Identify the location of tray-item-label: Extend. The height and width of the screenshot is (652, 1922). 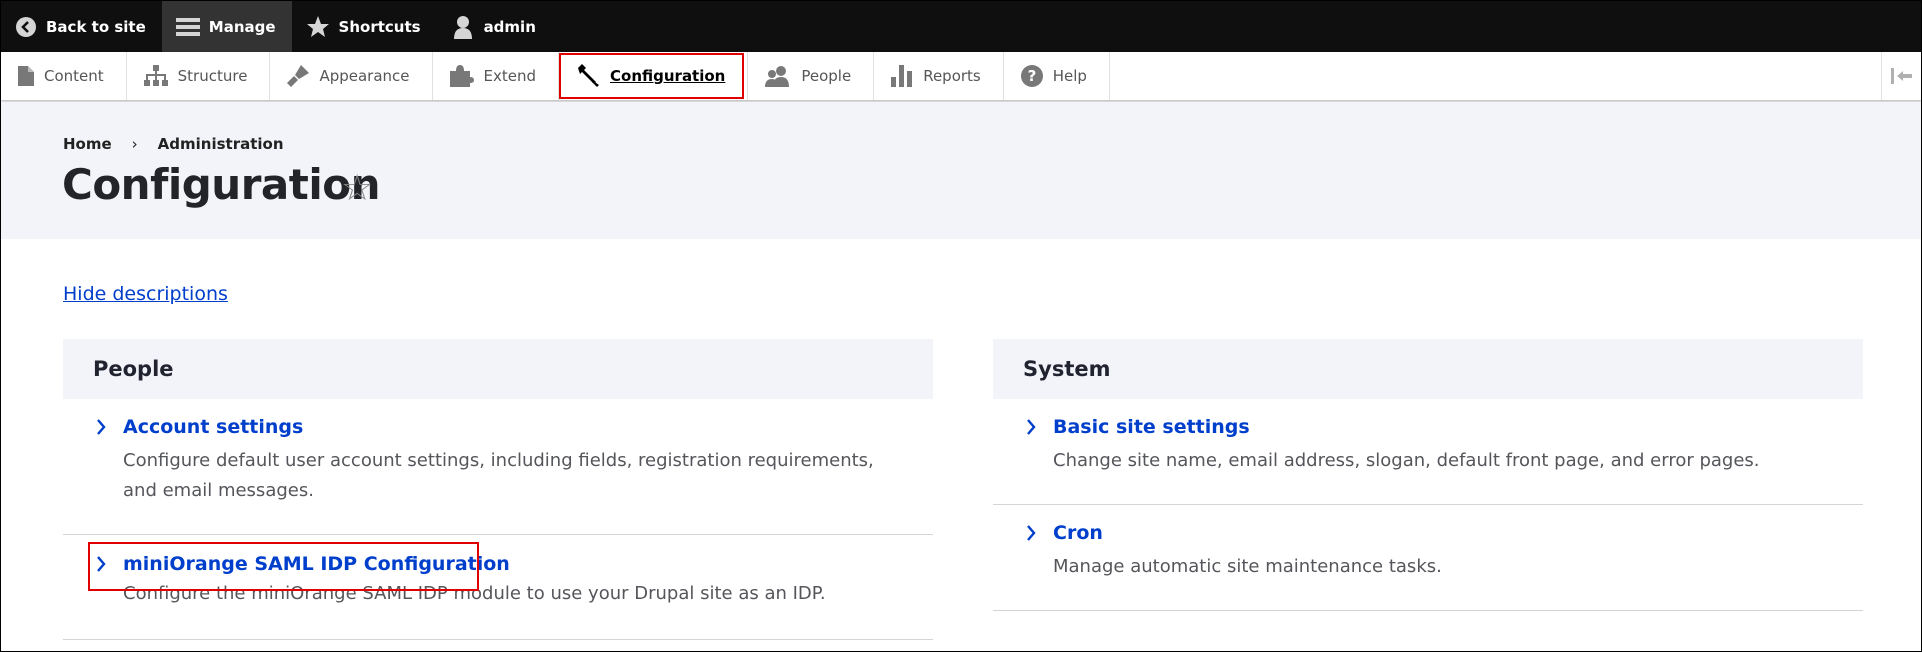
(510, 76).